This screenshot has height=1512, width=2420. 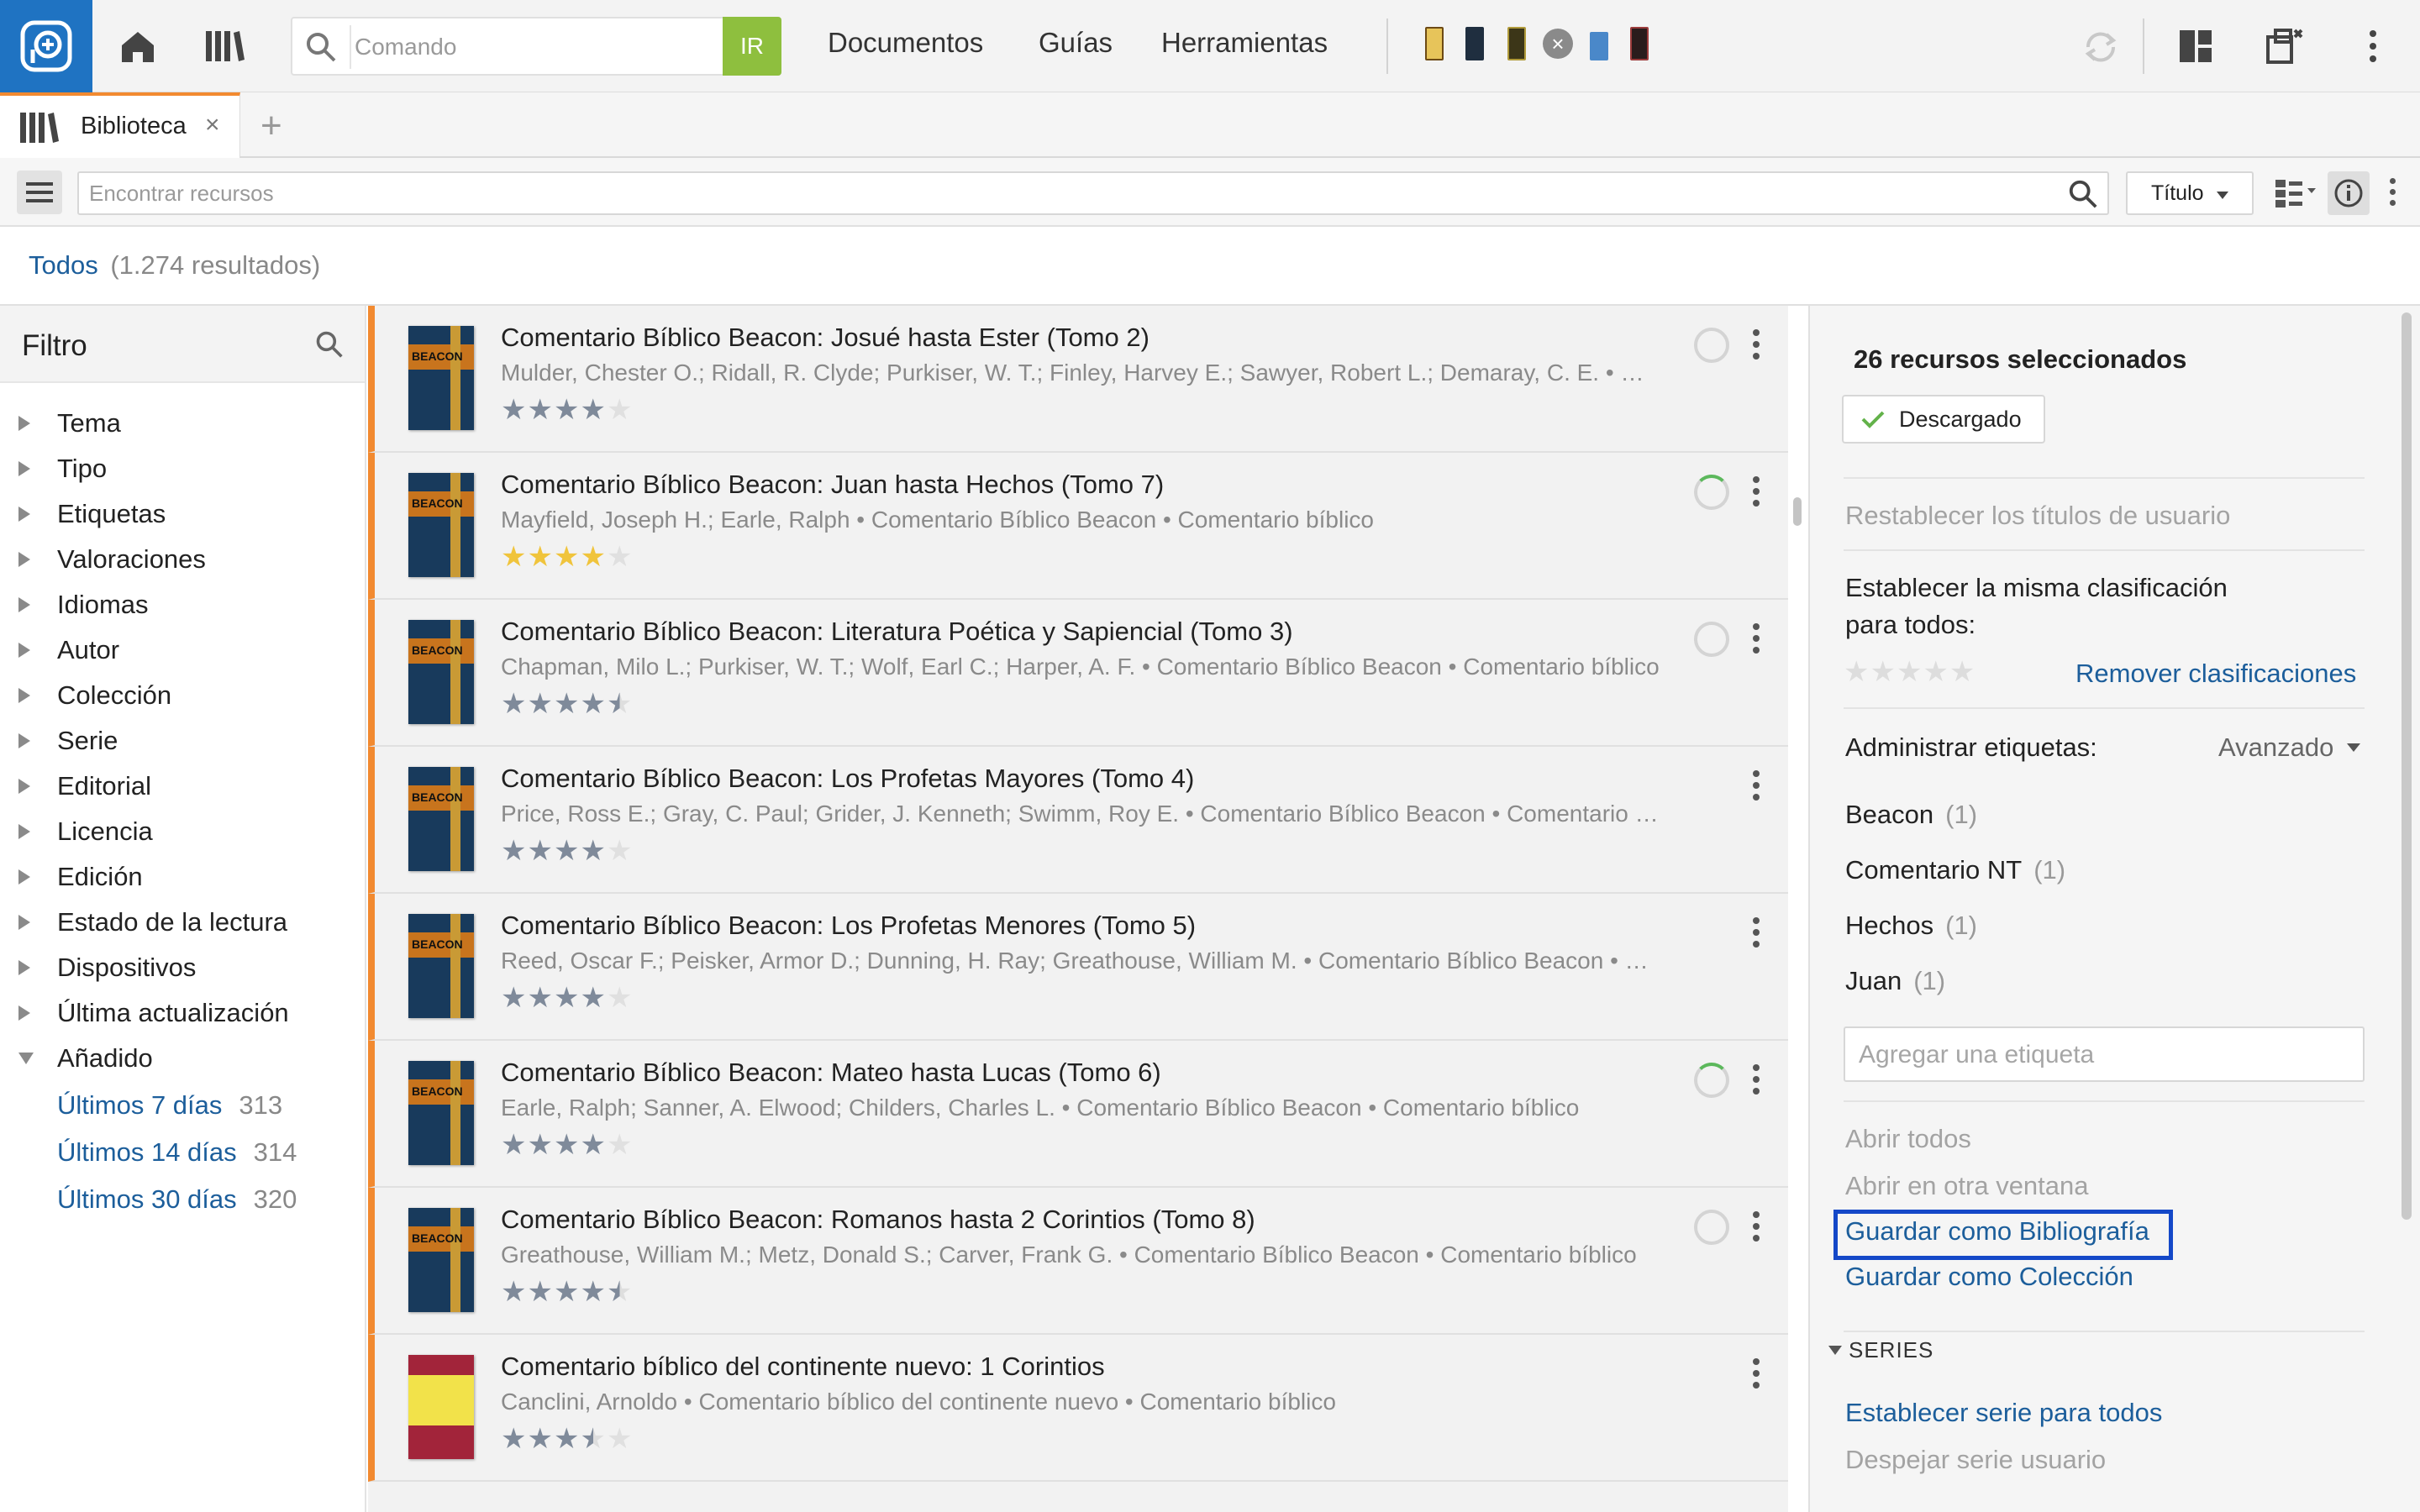 I want to click on go-button: IR, so click(x=752, y=46).